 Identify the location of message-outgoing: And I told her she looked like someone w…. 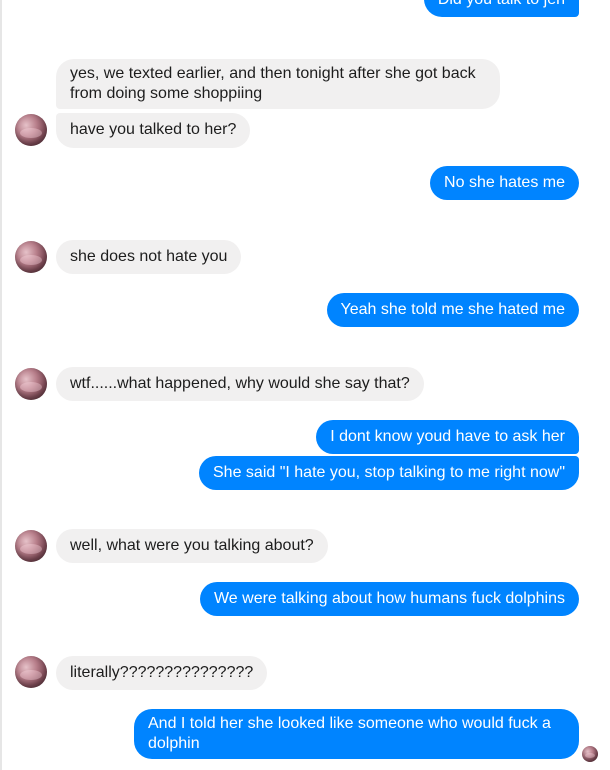
(356, 734).